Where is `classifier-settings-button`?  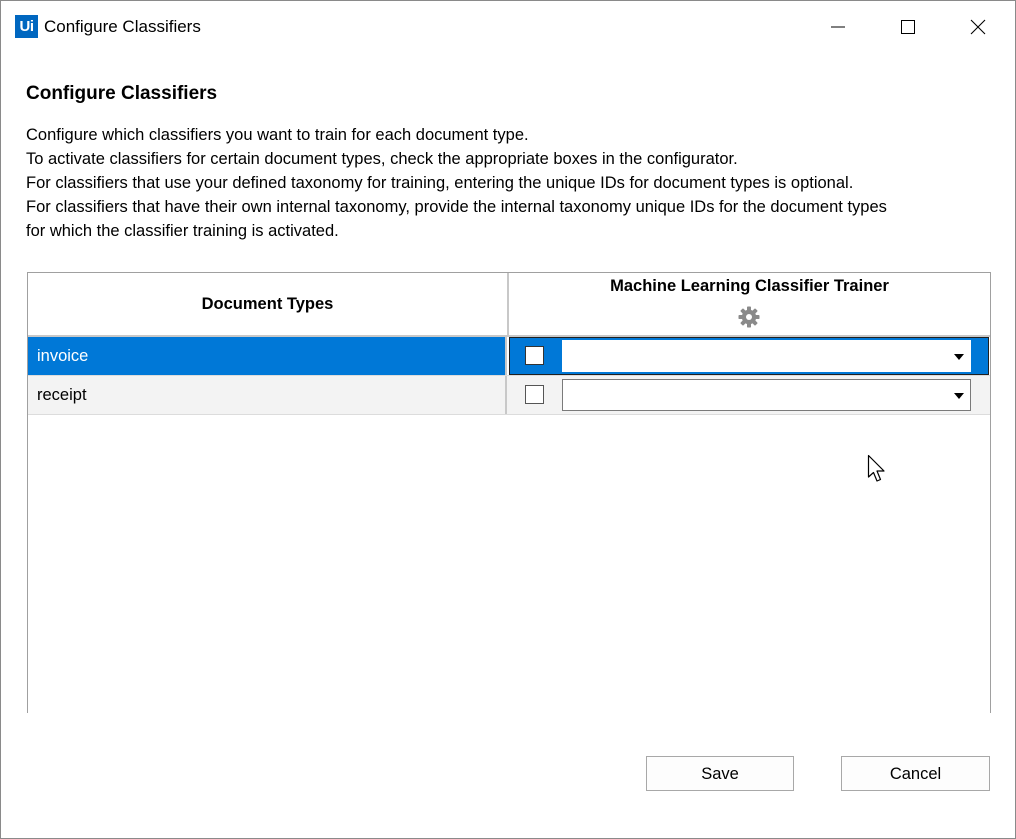 classifier-settings-button is located at coordinates (749, 317).